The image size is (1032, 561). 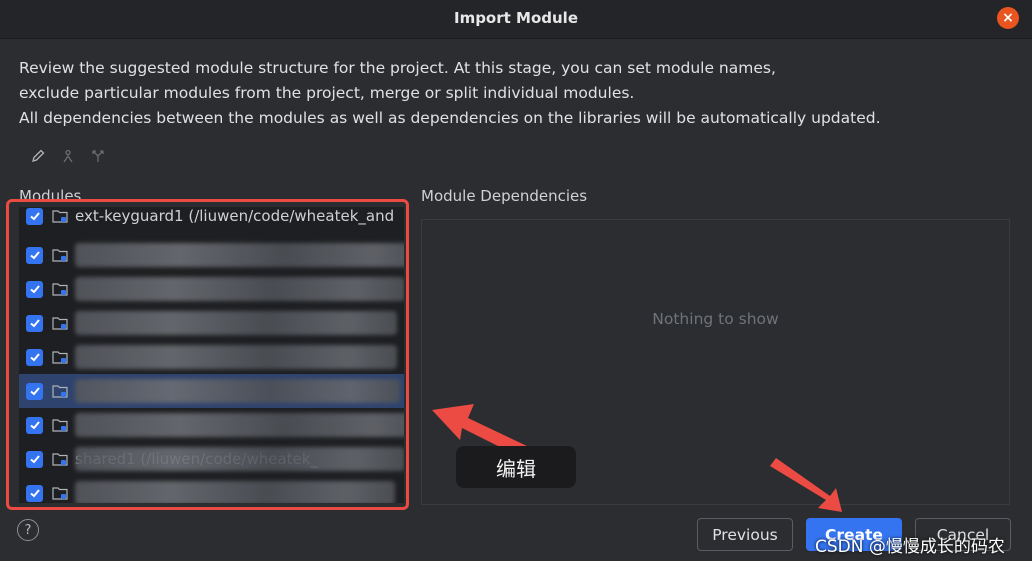 What do you see at coordinates (516, 467) in the screenshot?
I see `annotation-callout: 编辑` at bounding box center [516, 467].